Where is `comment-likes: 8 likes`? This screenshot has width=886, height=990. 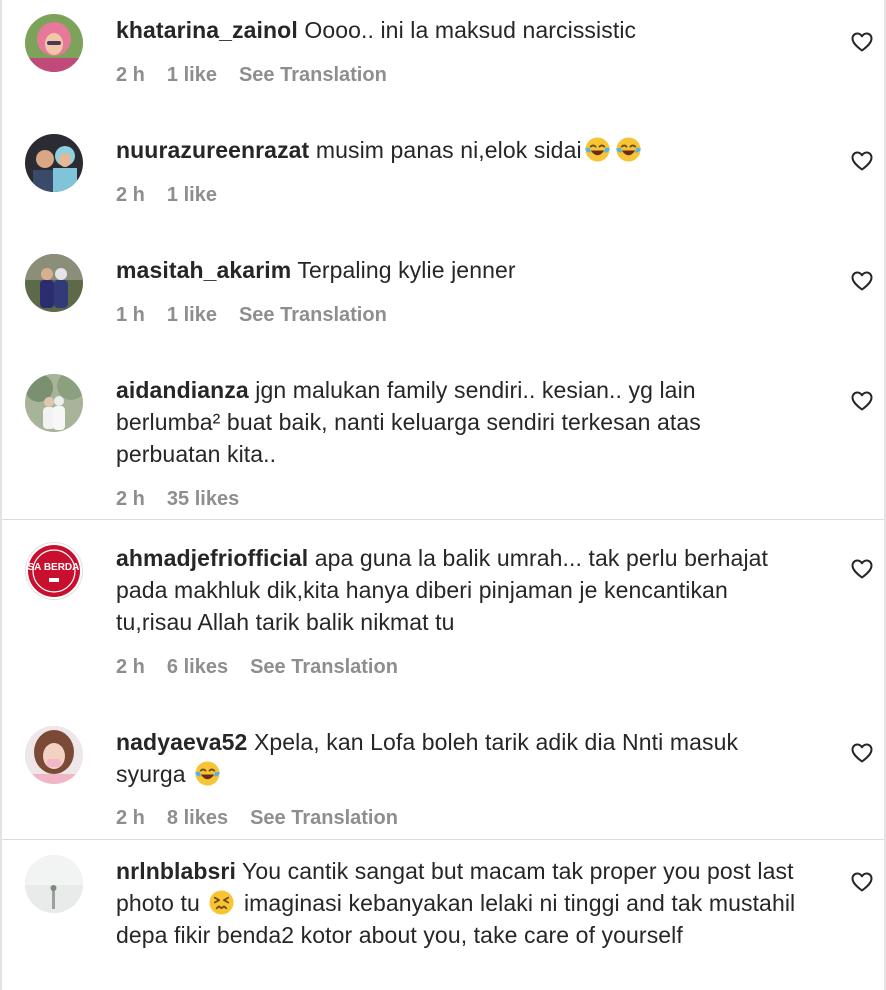 comment-likes: 8 likes is located at coordinates (197, 818).